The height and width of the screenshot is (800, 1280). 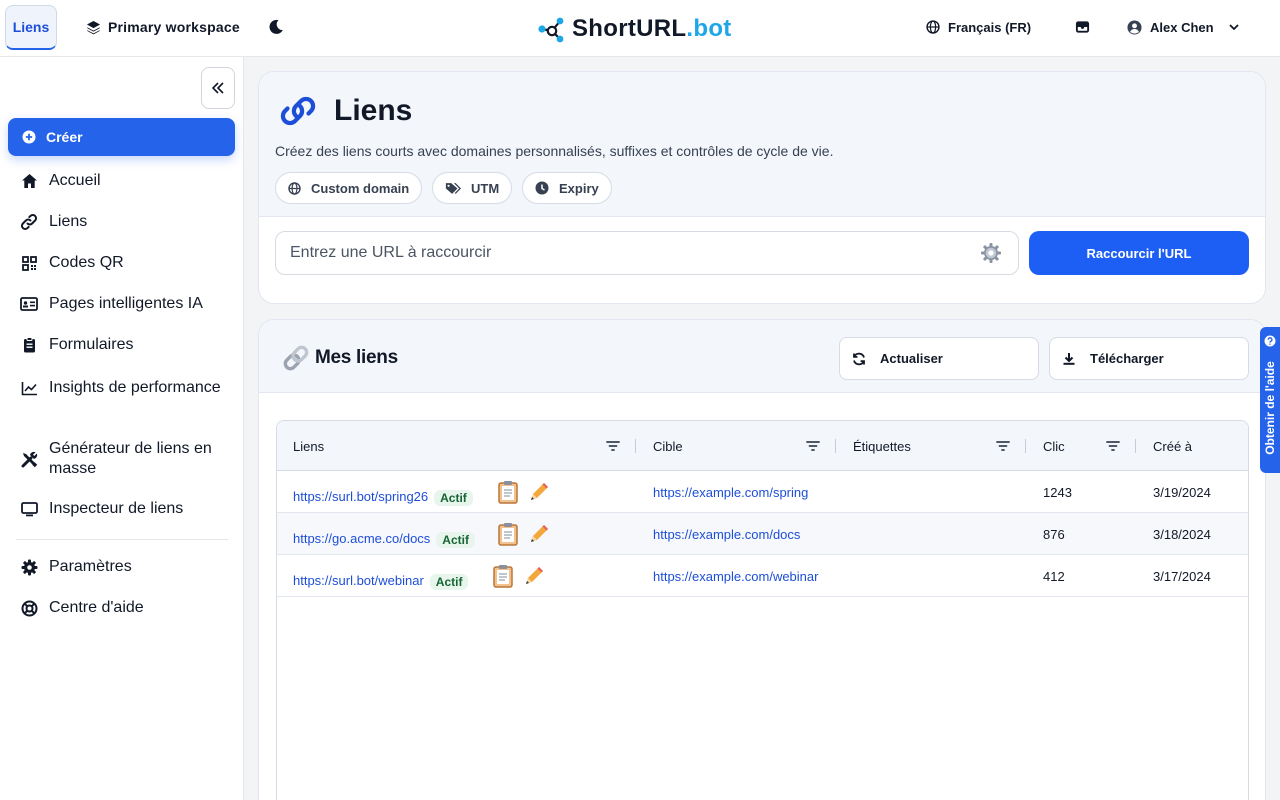 I want to click on create-button: Créer, so click(x=121, y=137).